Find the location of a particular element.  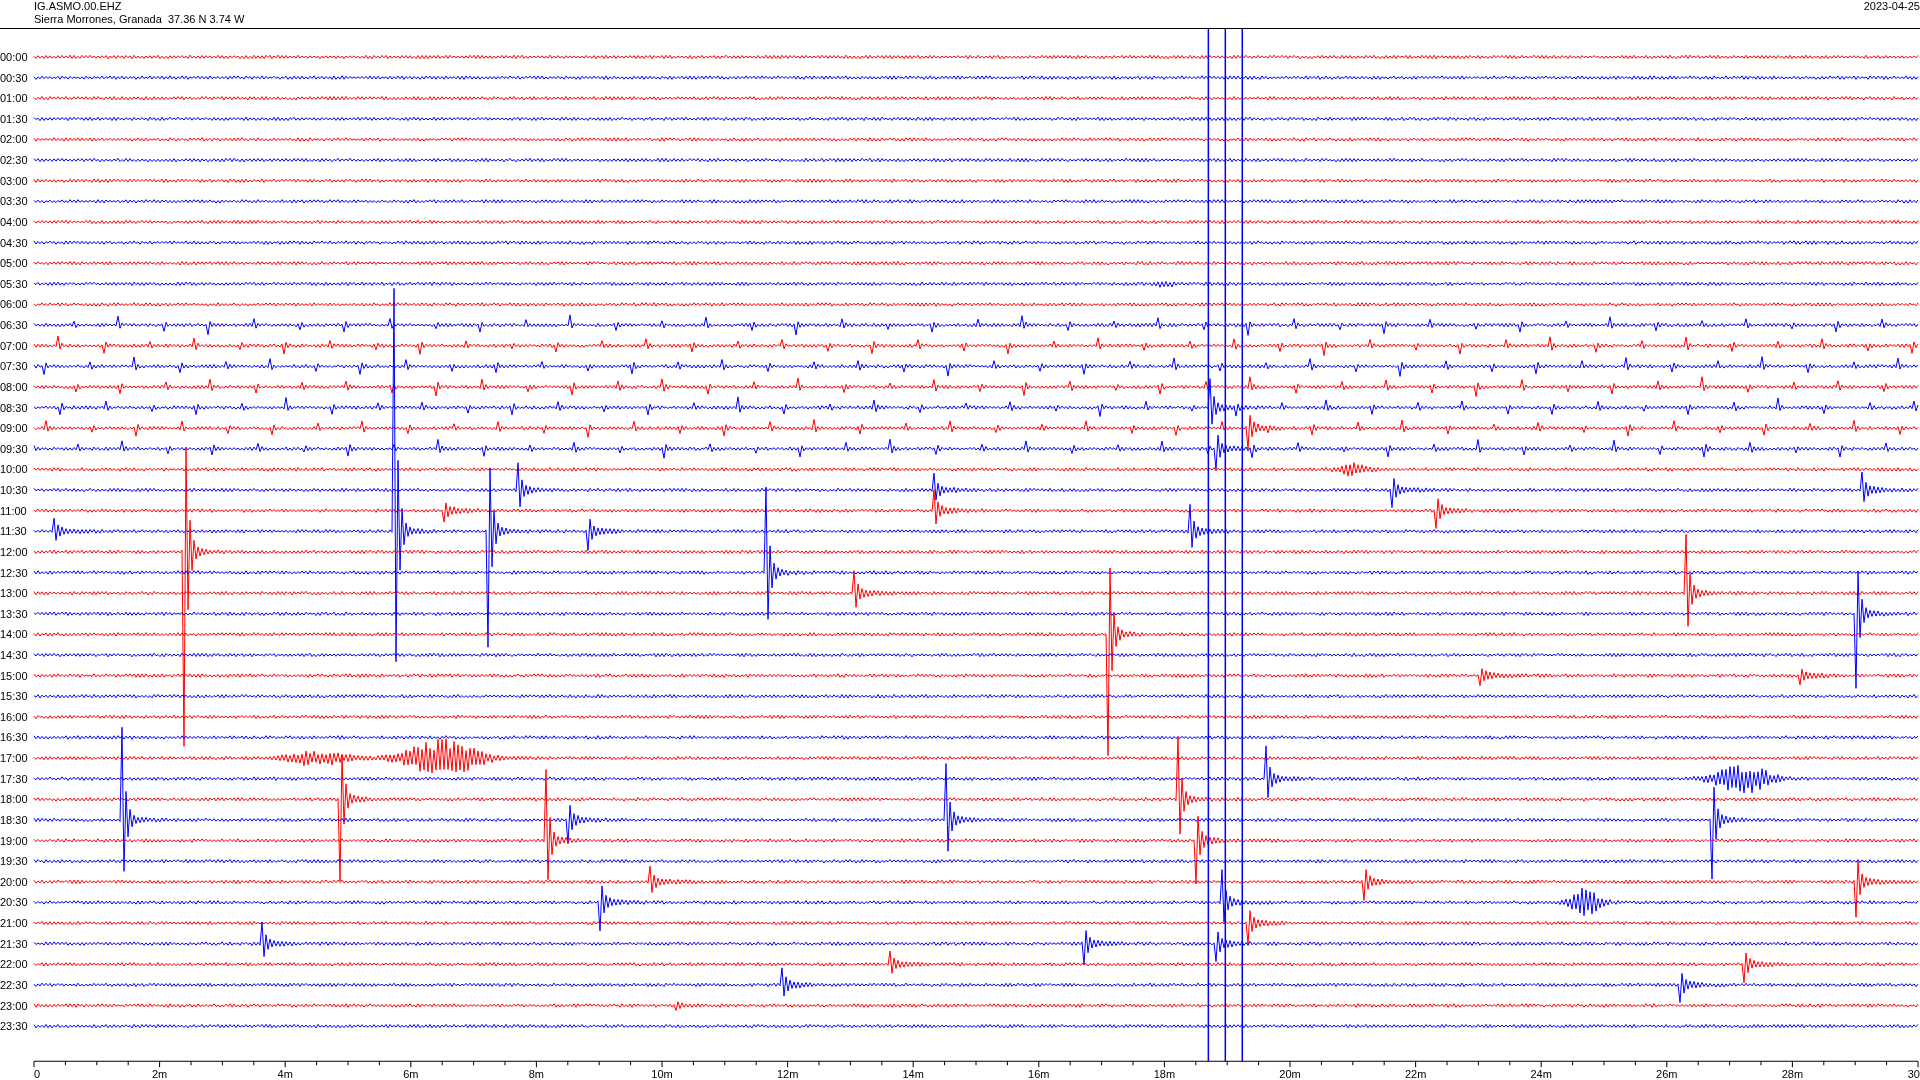

row-time-label: 03:30 is located at coordinates (14, 201).